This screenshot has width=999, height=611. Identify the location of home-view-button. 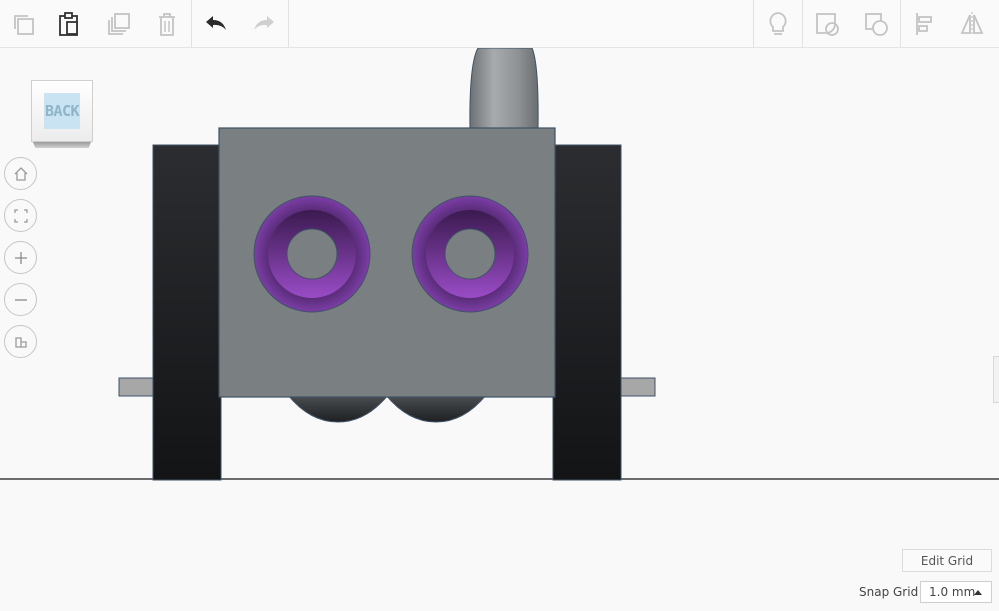
(20, 173).